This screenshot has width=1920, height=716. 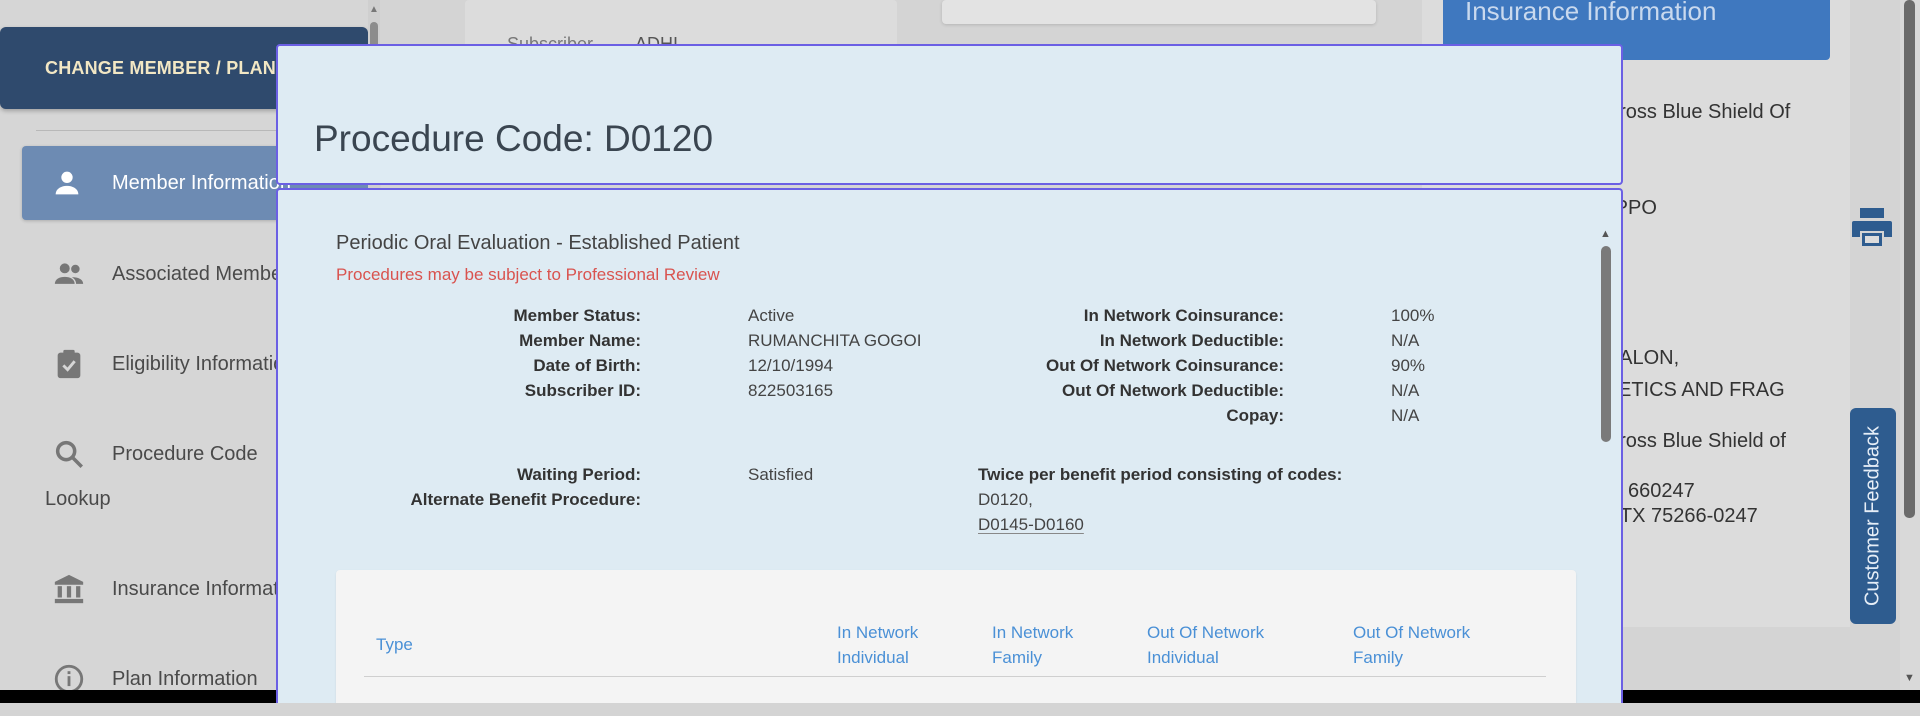 What do you see at coordinates (578, 474) in the screenshot?
I see `waiting-period-label: Waiting Period:` at bounding box center [578, 474].